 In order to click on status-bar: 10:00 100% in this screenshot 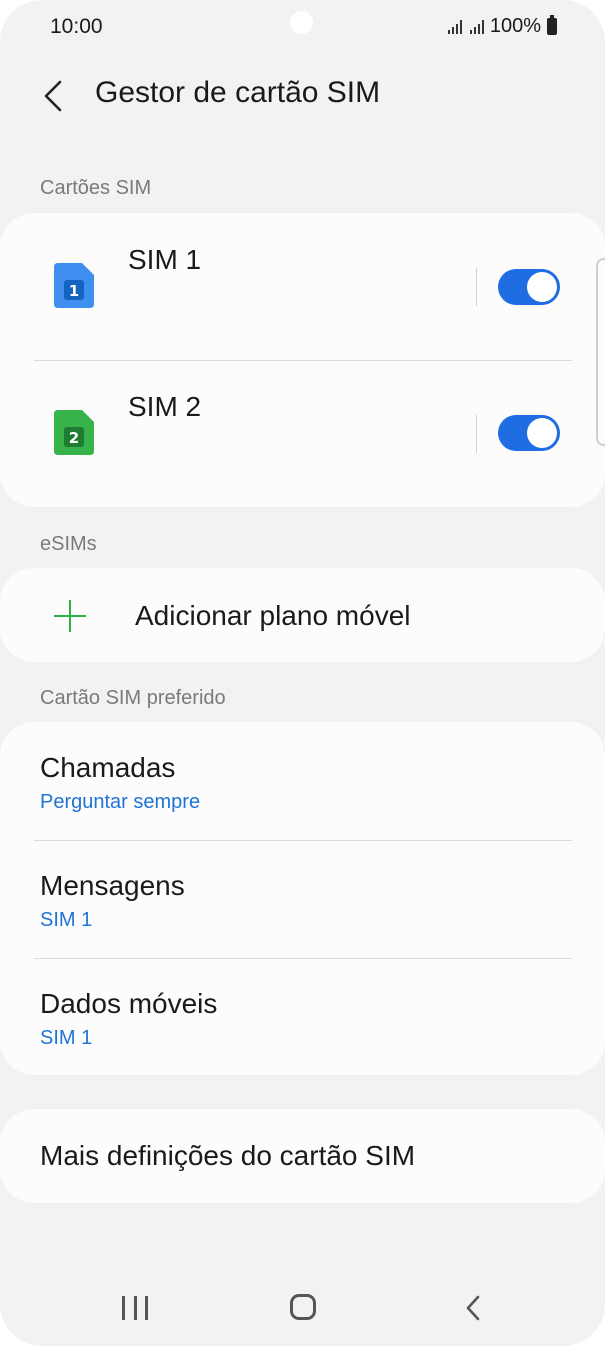, I will do `click(302, 28)`.